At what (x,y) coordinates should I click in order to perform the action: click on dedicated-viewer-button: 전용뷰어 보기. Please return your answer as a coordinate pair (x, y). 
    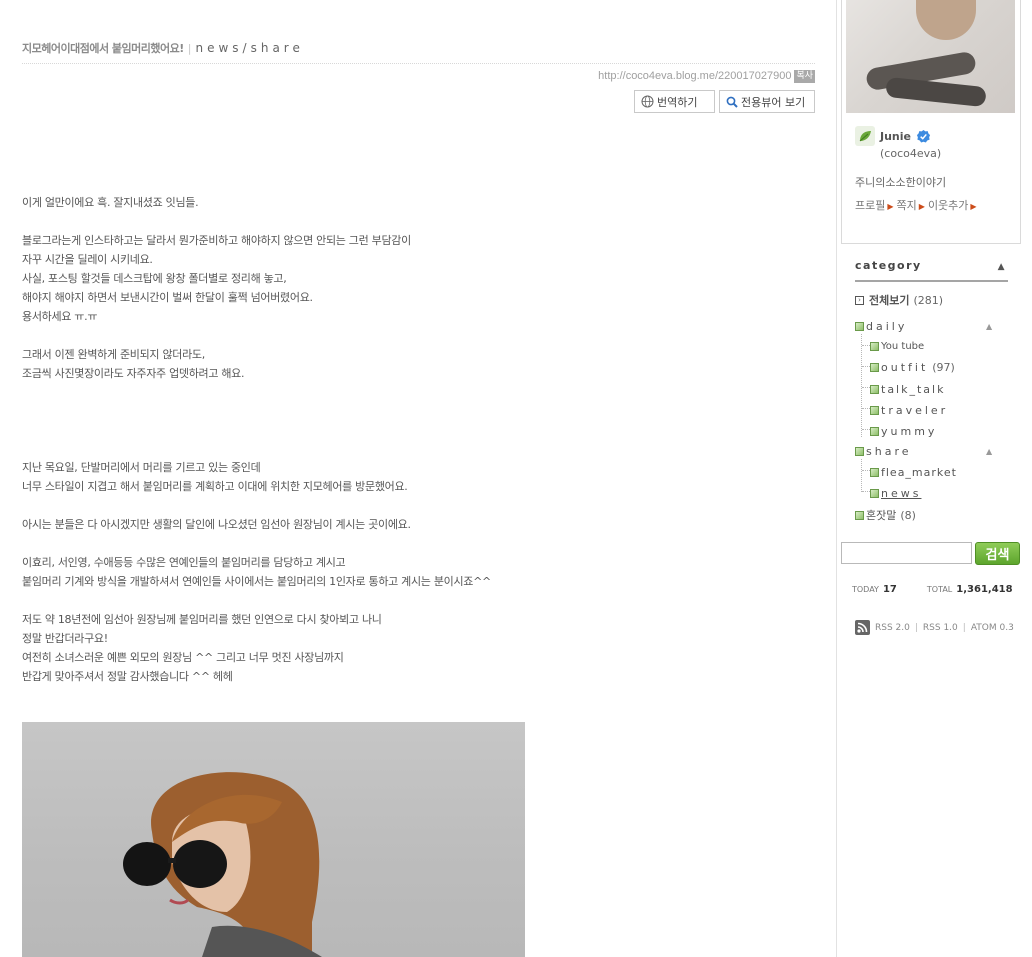
    Looking at the image, I should click on (767, 101).